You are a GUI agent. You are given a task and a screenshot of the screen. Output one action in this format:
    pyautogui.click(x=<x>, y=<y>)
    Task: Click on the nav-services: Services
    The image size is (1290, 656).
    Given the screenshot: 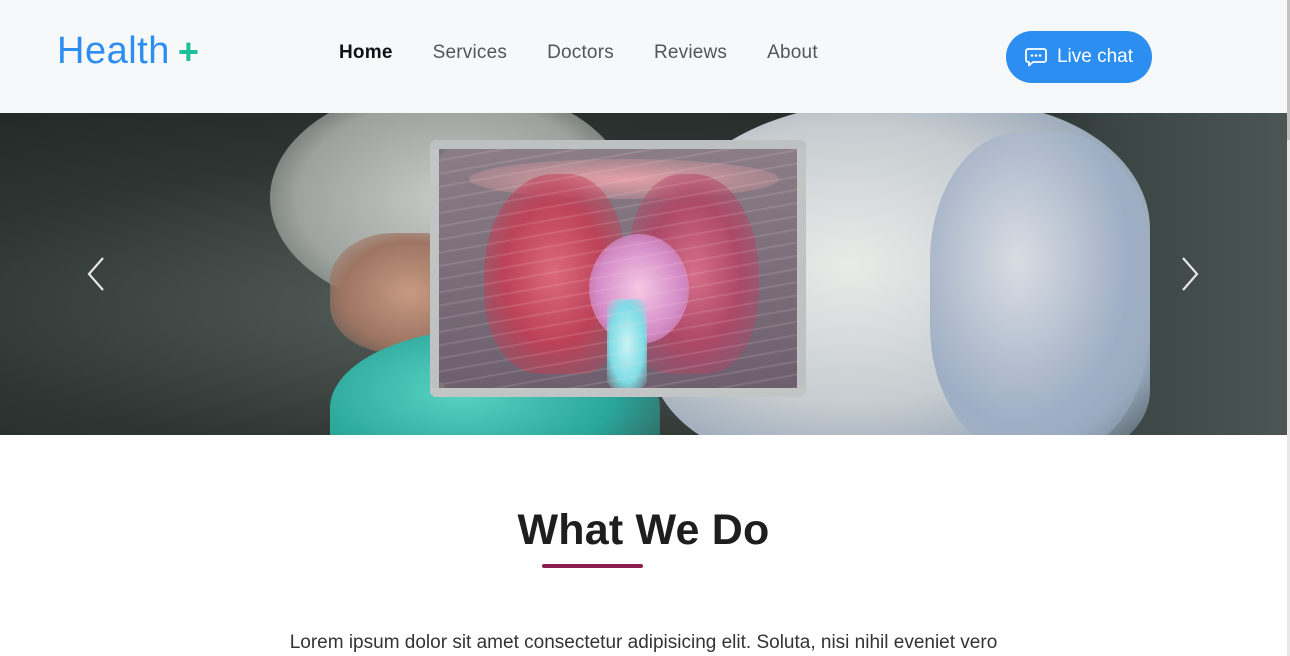 What is the action you would take?
    pyautogui.click(x=470, y=53)
    